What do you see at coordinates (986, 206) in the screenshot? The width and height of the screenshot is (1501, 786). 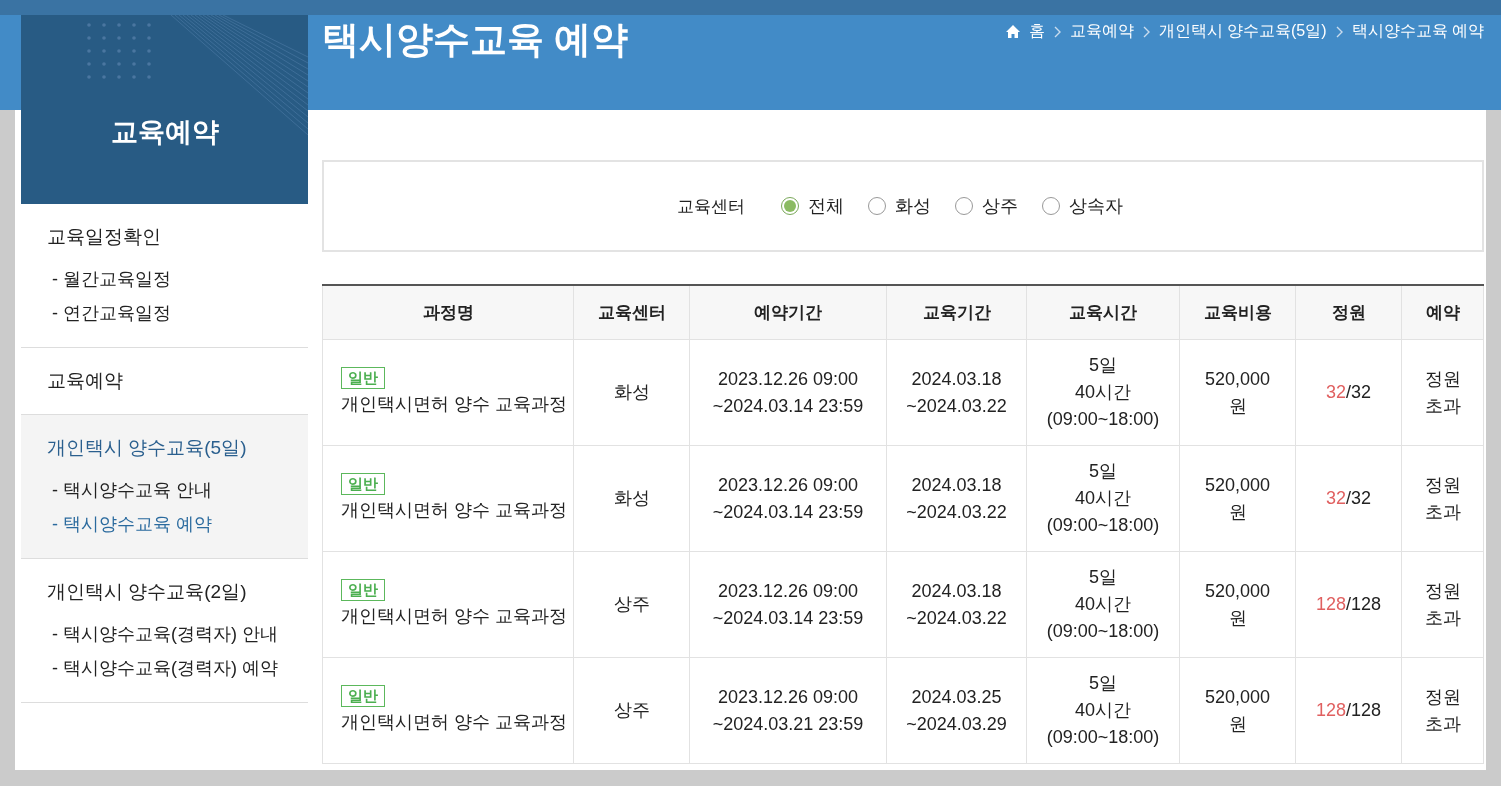 I see `radio-option: 상주` at bounding box center [986, 206].